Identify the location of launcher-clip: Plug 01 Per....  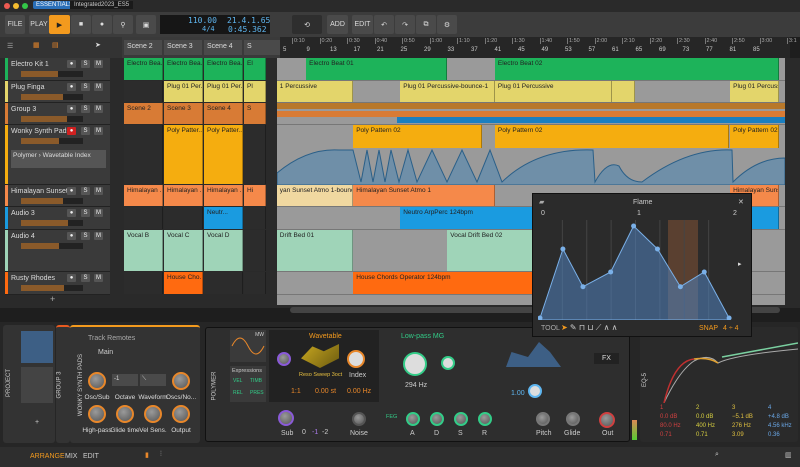
(223, 91).